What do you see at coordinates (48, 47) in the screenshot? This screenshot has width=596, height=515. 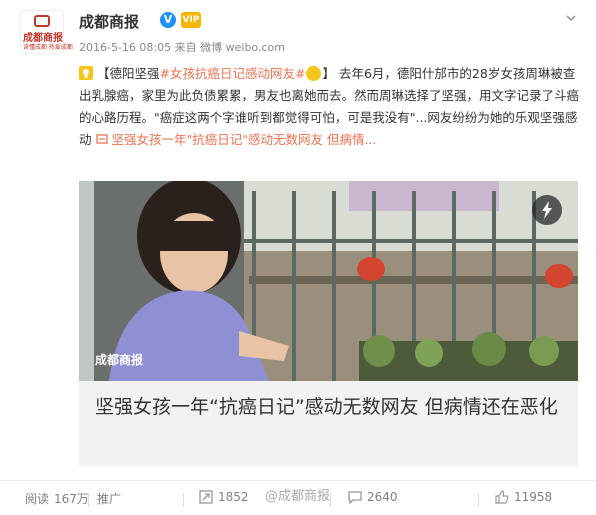 I see `avatar-logo-subtext: 读懂成都·热爱成都` at bounding box center [48, 47].